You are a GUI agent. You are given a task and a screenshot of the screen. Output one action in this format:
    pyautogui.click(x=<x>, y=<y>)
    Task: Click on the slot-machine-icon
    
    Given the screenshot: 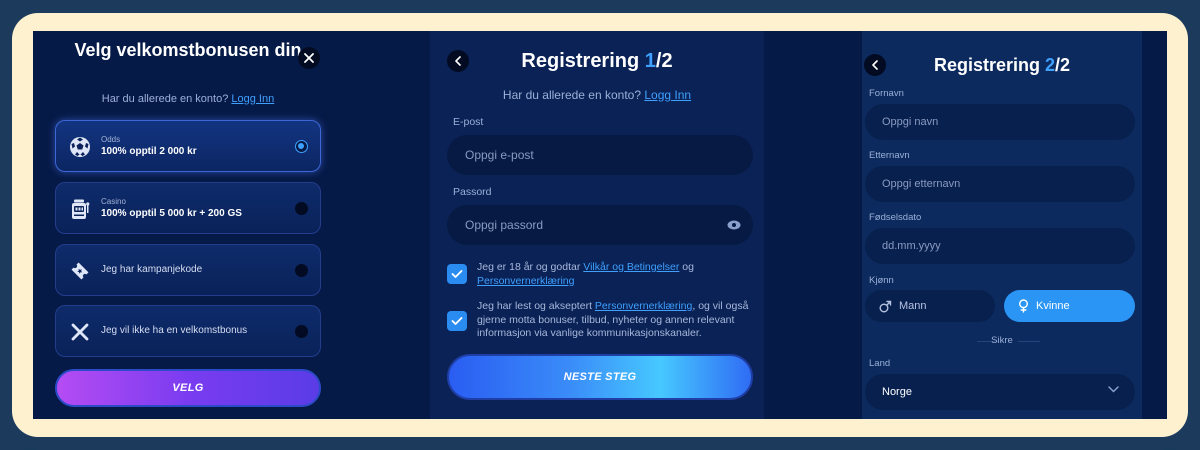 What is the action you would take?
    pyautogui.click(x=81, y=209)
    